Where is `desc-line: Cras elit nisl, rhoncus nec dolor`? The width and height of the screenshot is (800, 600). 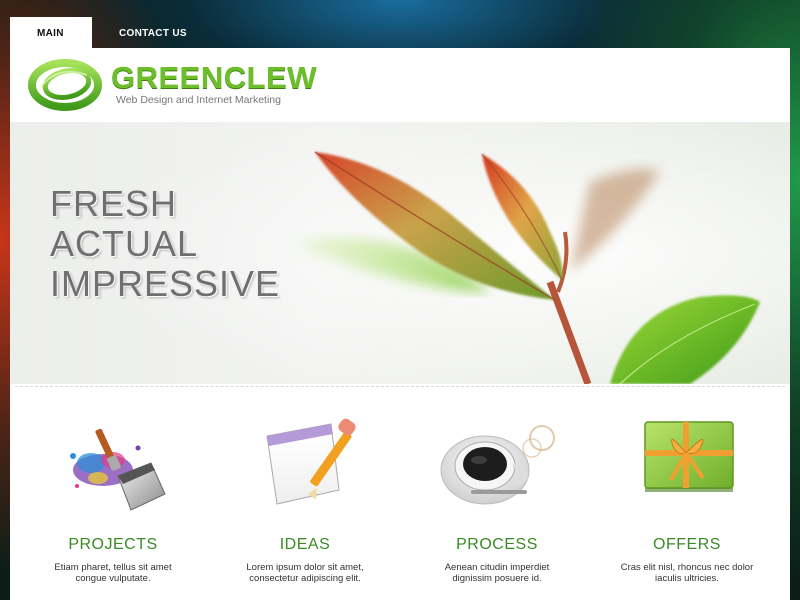
desc-line: Cras elit nisl, rhoncus nec dolor is located at coordinates (687, 567).